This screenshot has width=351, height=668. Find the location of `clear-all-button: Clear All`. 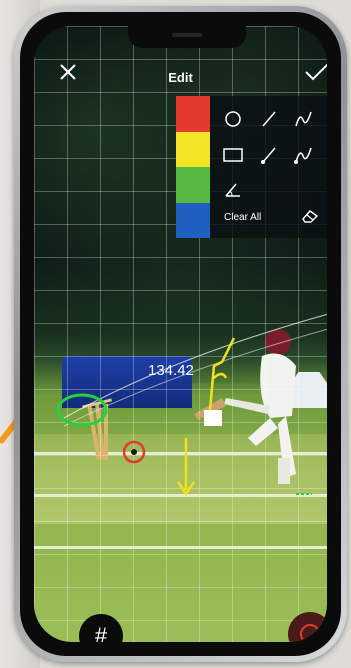

clear-all-button: Clear All is located at coordinates (242, 217).